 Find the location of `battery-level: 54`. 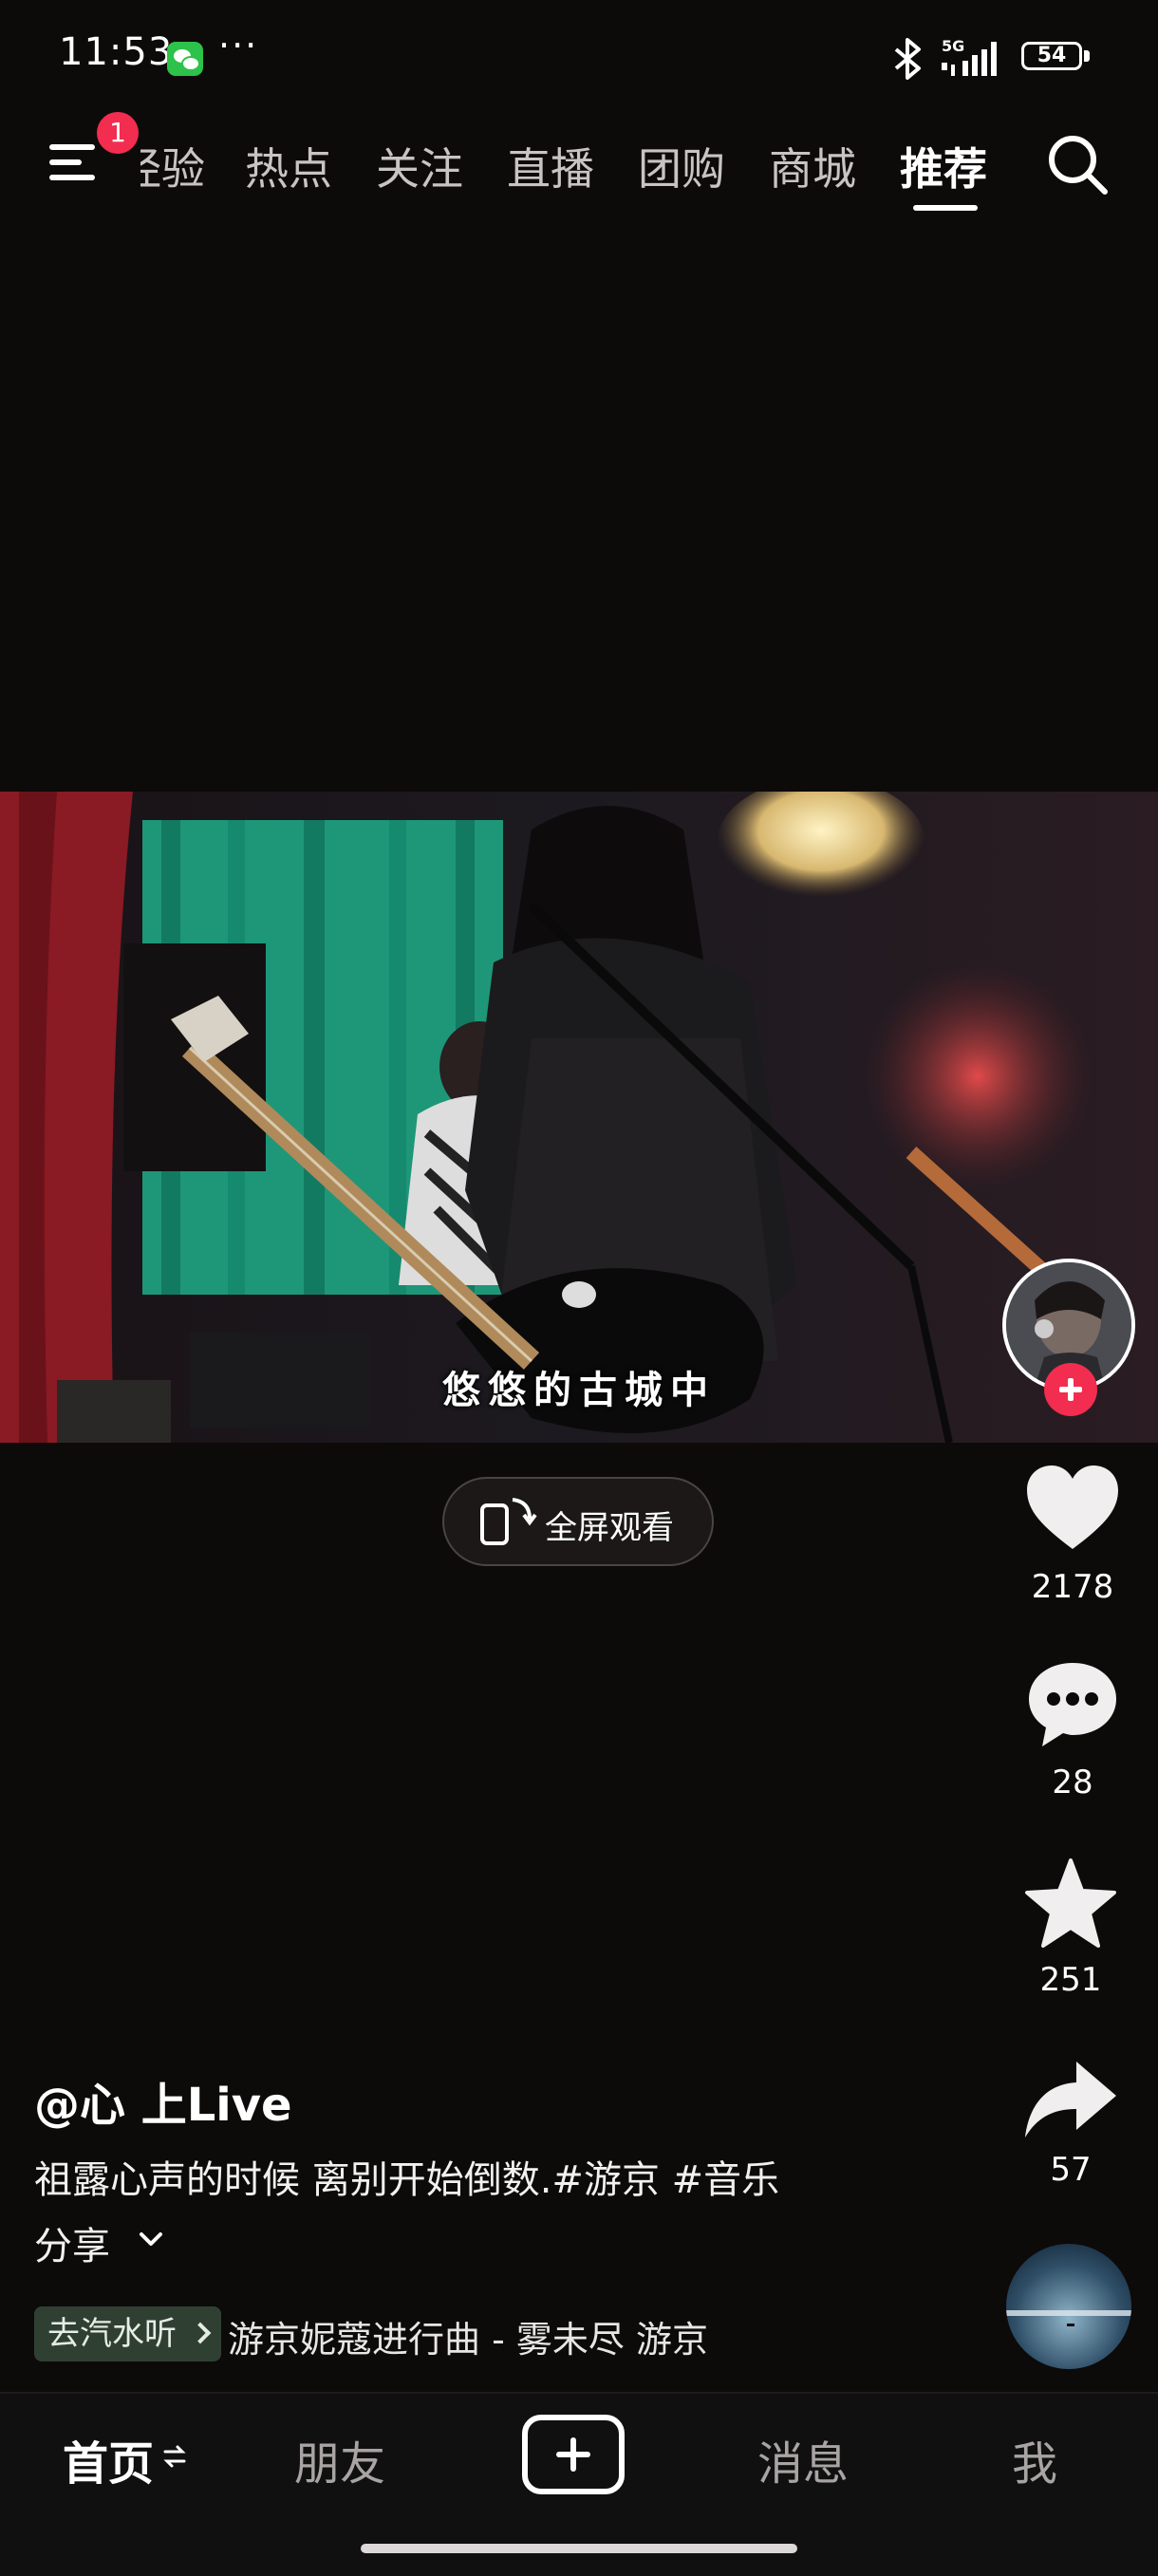

battery-level: 54 is located at coordinates (1052, 55).